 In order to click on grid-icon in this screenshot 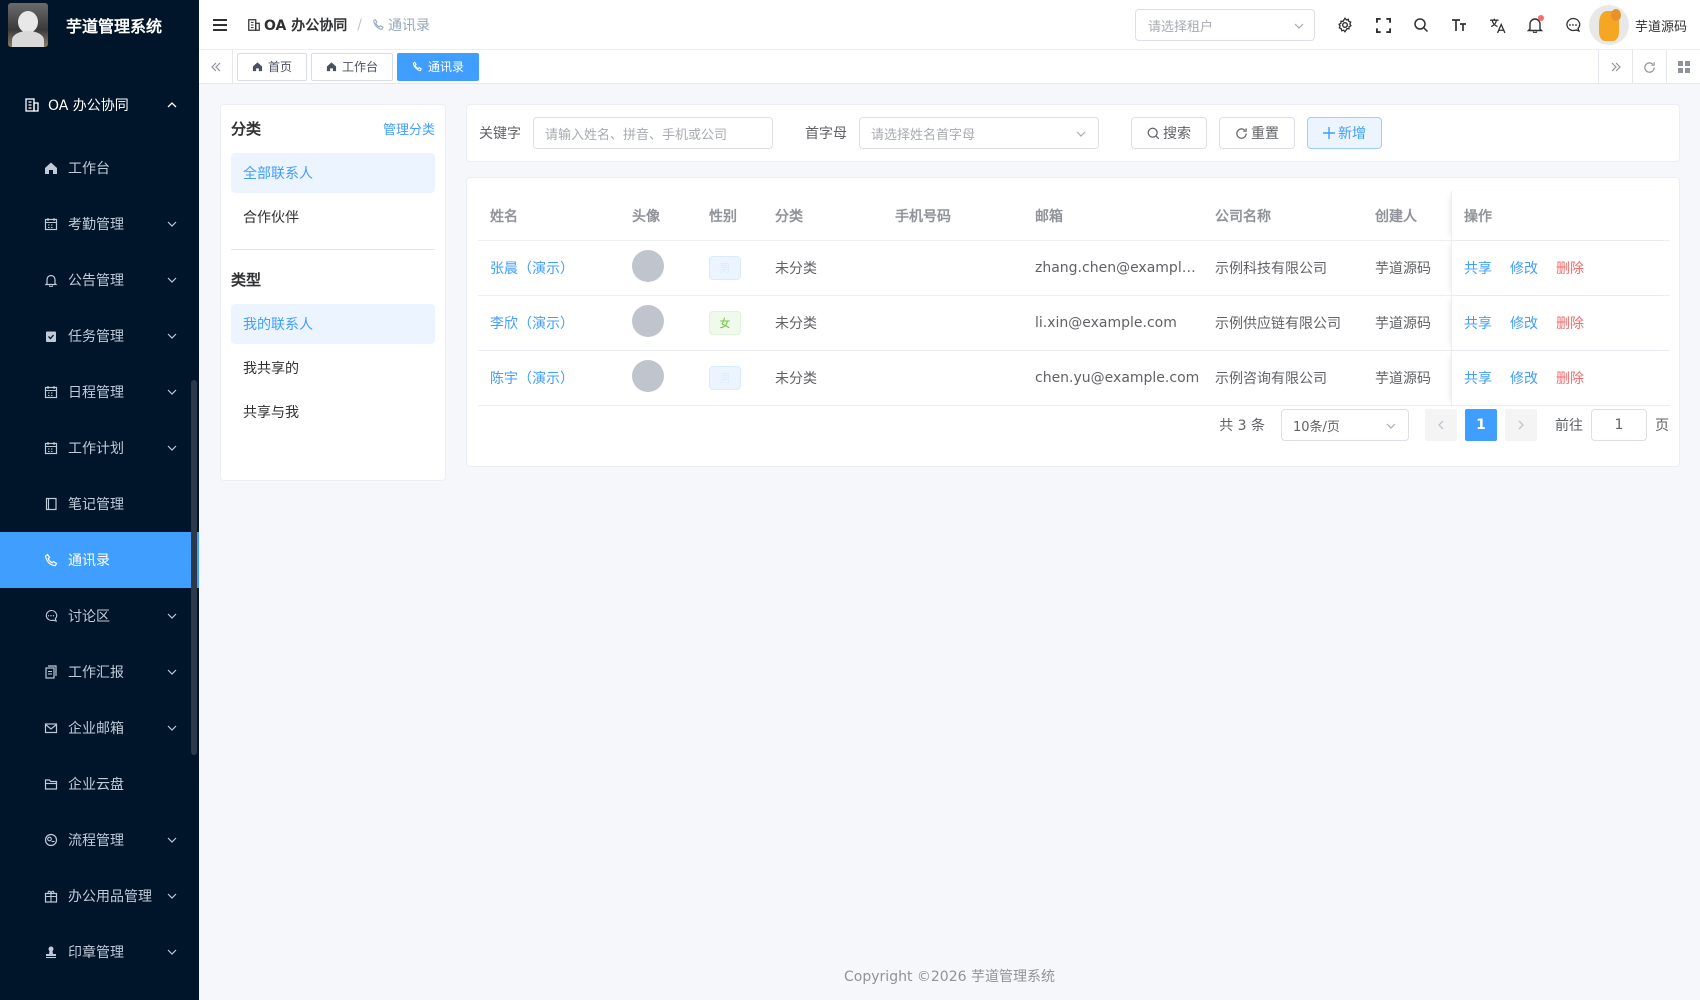, I will do `click(1683, 67)`.